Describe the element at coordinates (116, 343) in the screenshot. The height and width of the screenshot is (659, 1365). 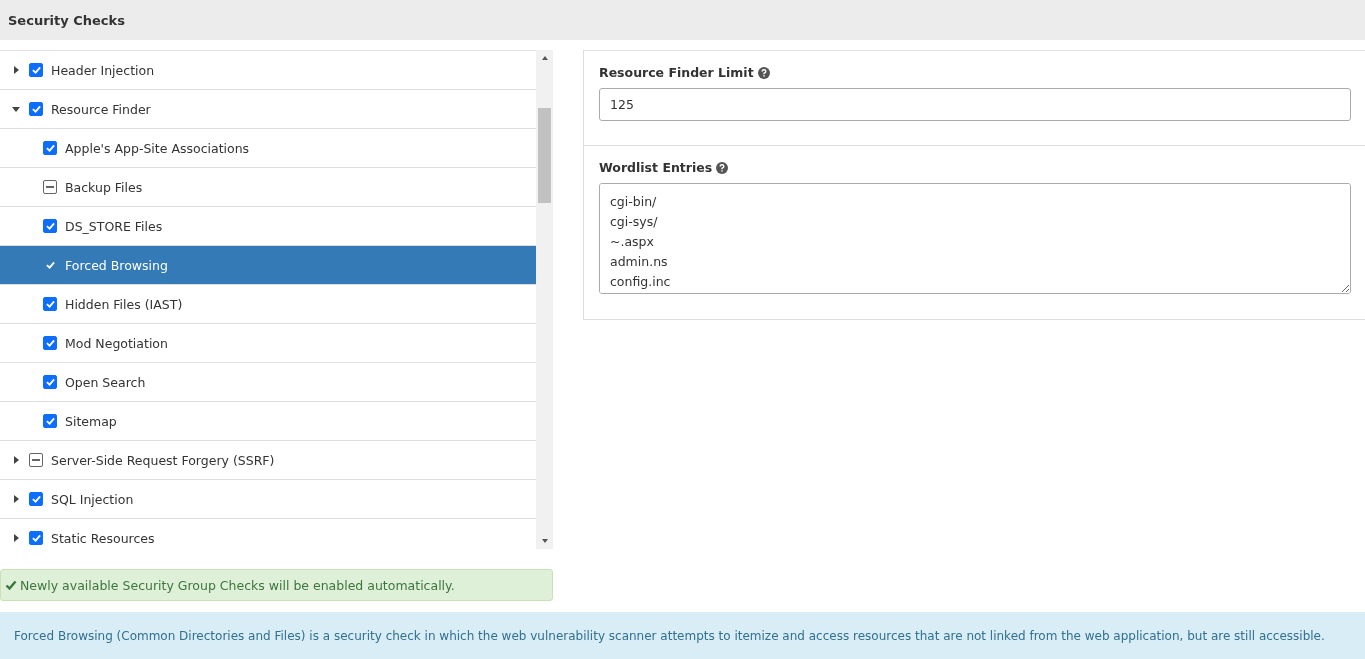
I see `check-label: Mod Negotiation` at that location.